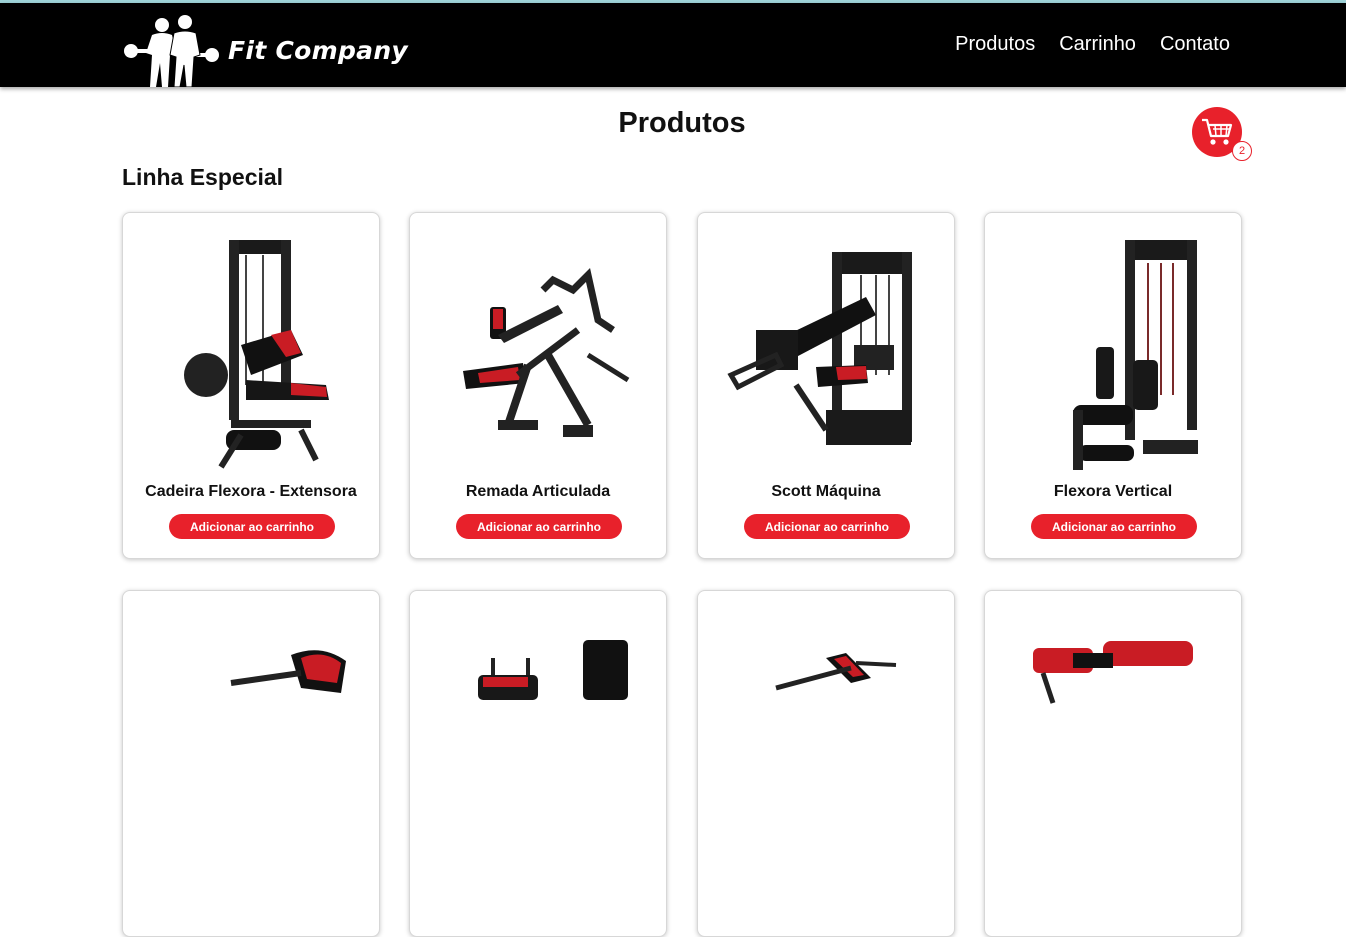  Describe the element at coordinates (1097, 44) in the screenshot. I see `nav-carrinho: Carrinho` at that location.